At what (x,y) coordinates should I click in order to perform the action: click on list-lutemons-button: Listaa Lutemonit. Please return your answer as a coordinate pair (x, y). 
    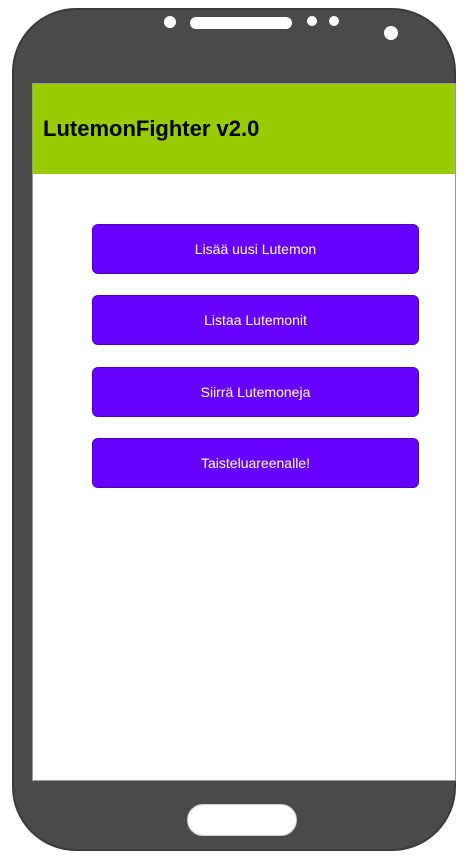
    Looking at the image, I should click on (255, 320).